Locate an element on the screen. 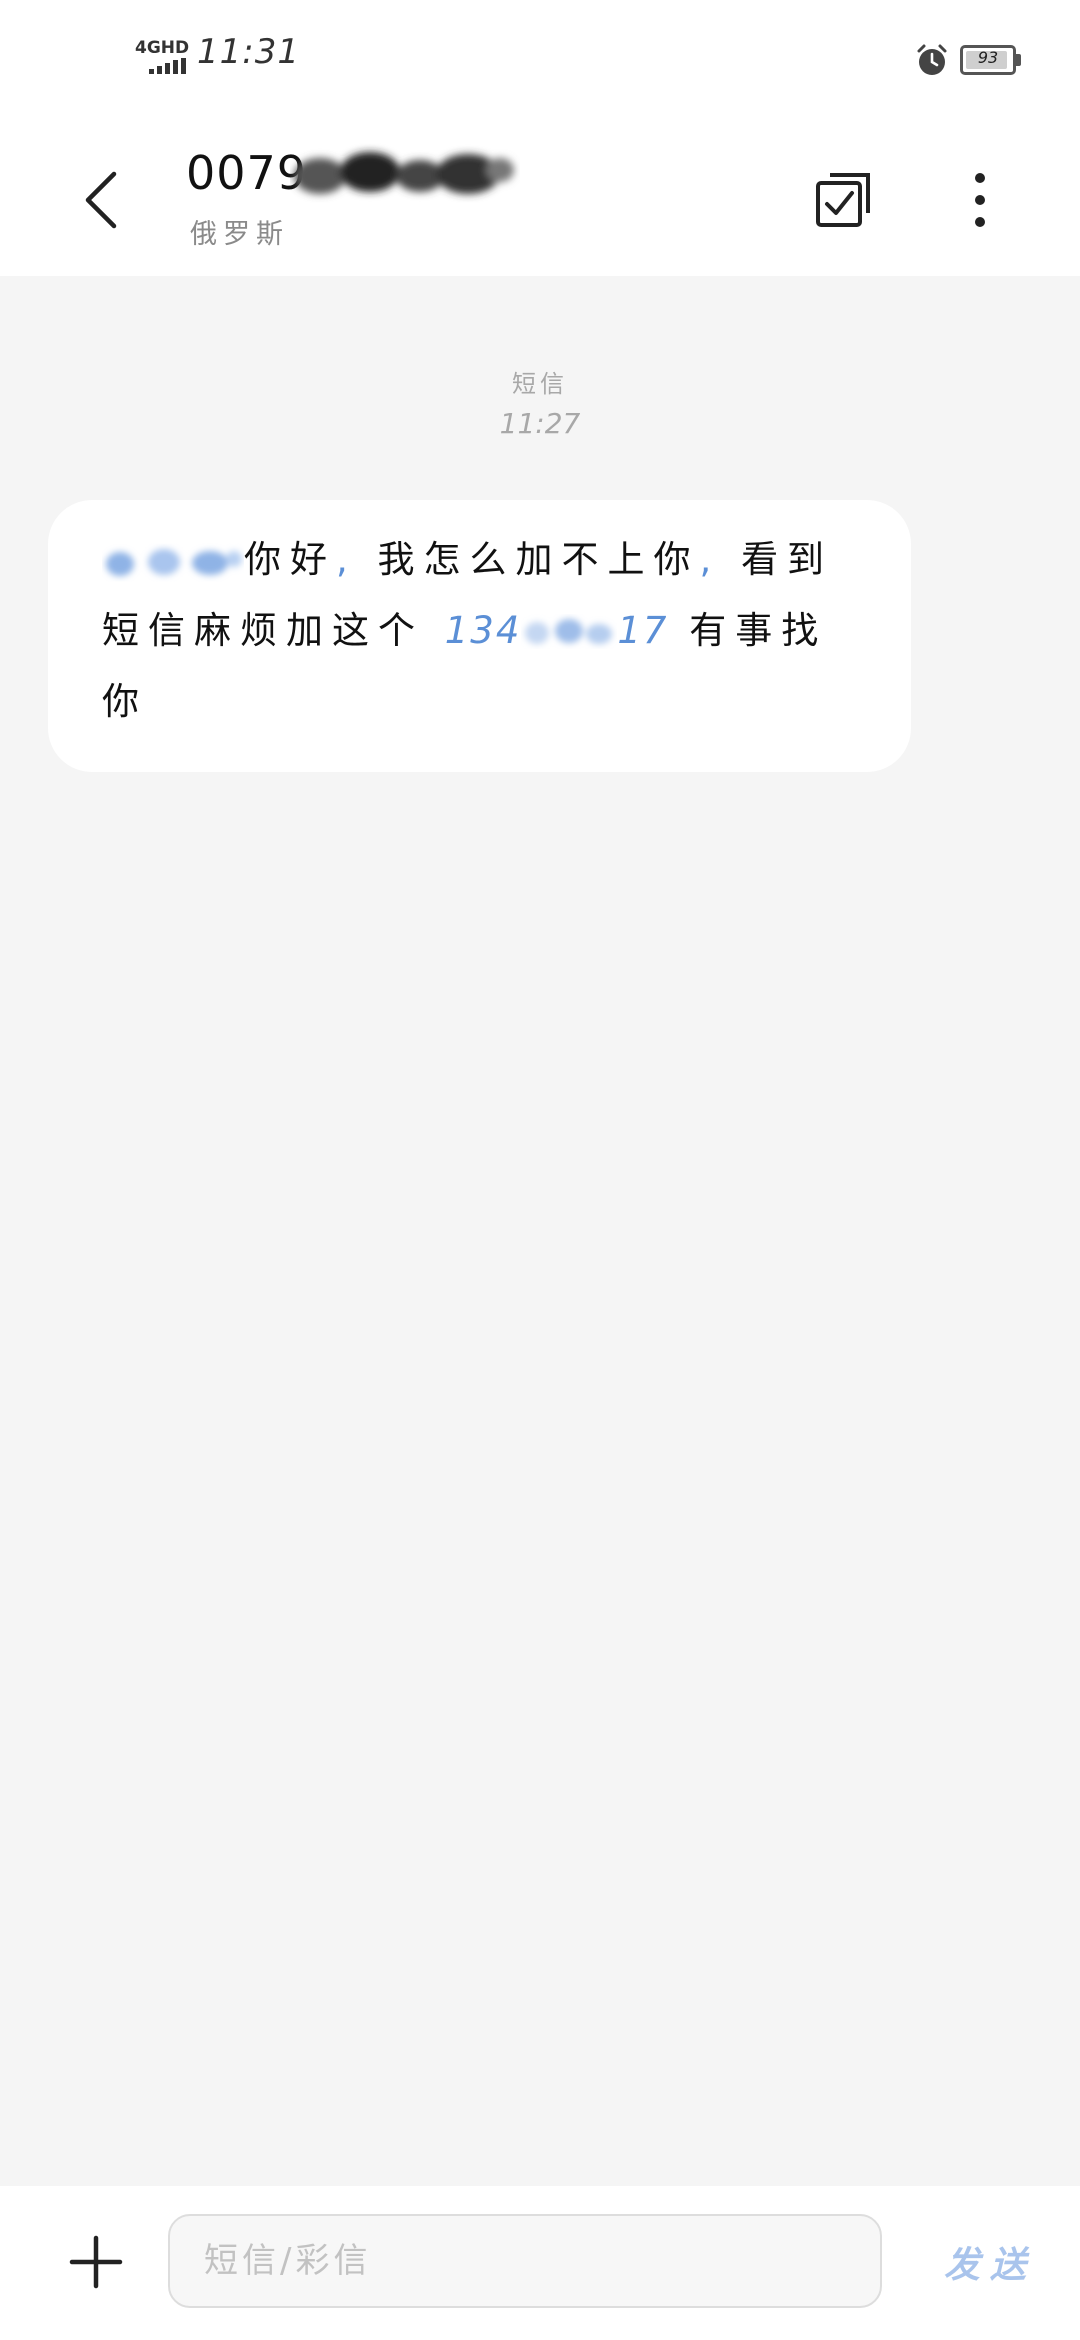 This screenshot has width=1080, height=2340. incoming-message-bubble: 你好, 我怎么加不上你, 看到短信麻烦加这个 134 17 有事找你 is located at coordinates (479, 636).